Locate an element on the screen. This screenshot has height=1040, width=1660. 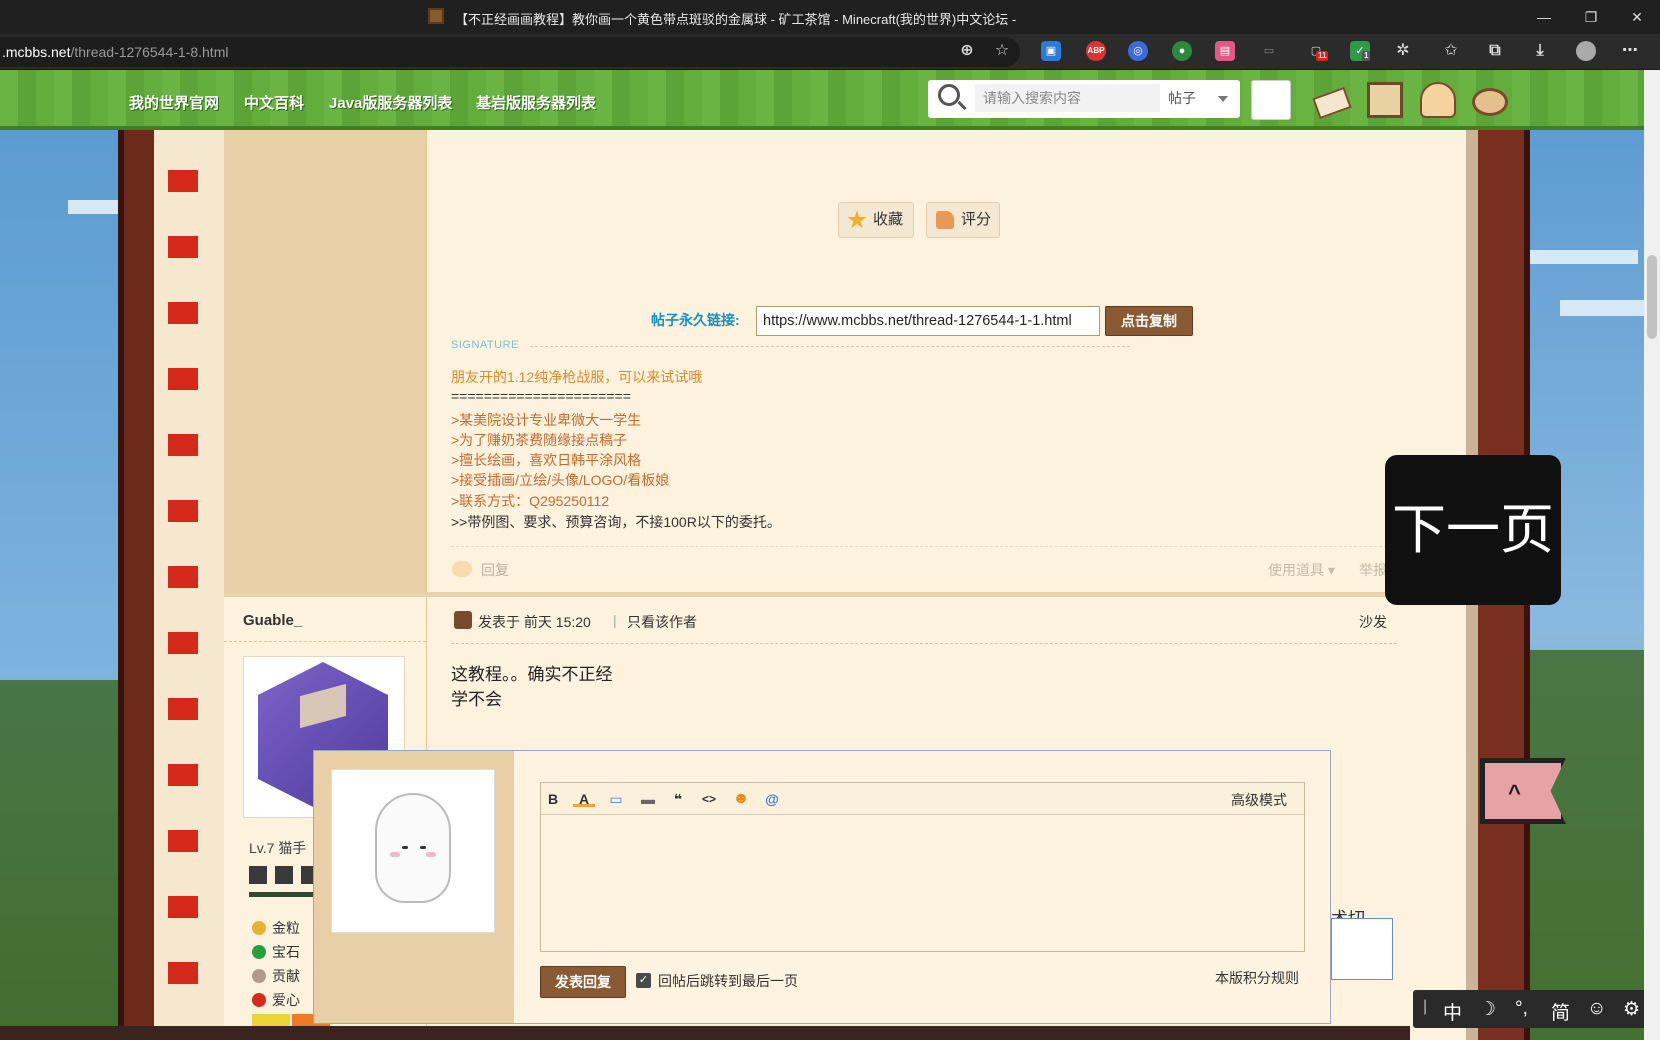
code-button: <> is located at coordinates (709, 799).